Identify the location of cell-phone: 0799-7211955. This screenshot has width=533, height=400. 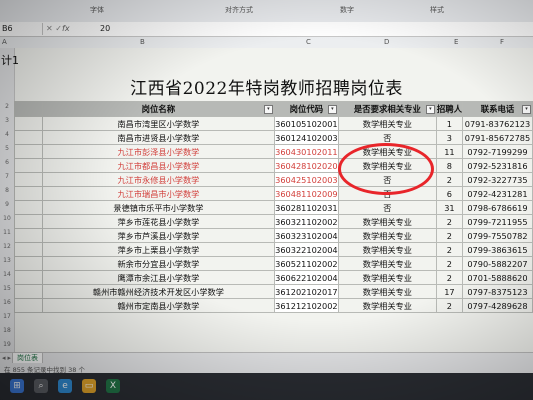
(497, 221).